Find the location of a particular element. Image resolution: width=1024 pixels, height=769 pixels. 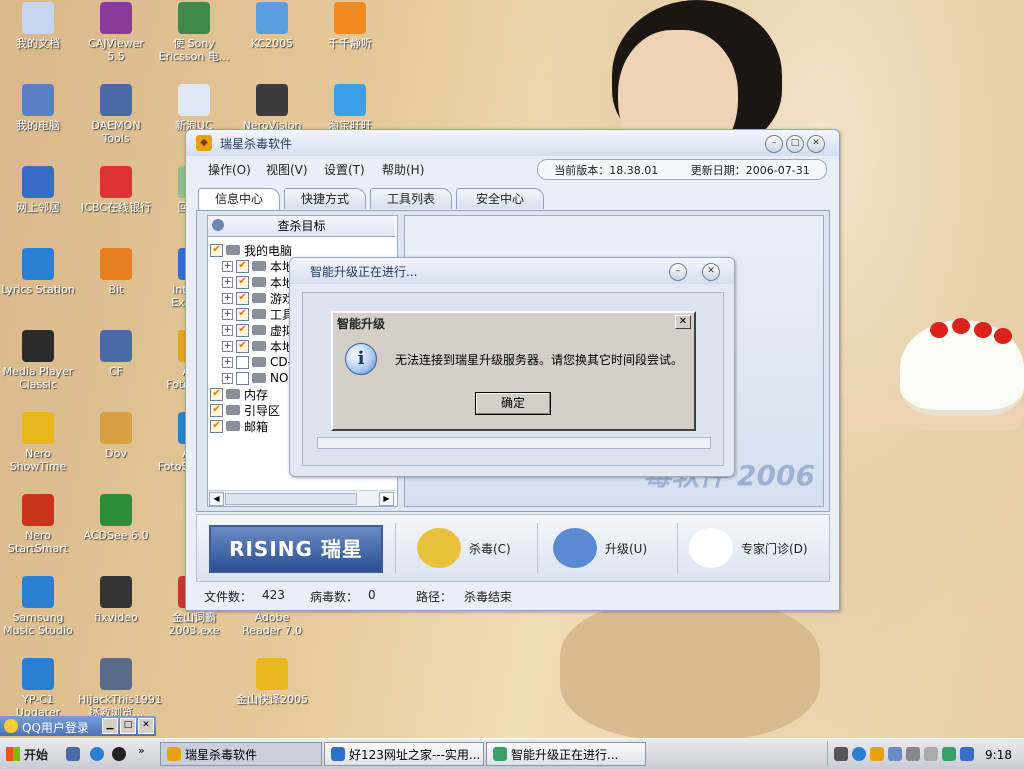

menu-view: 视图(V) is located at coordinates (287, 169).